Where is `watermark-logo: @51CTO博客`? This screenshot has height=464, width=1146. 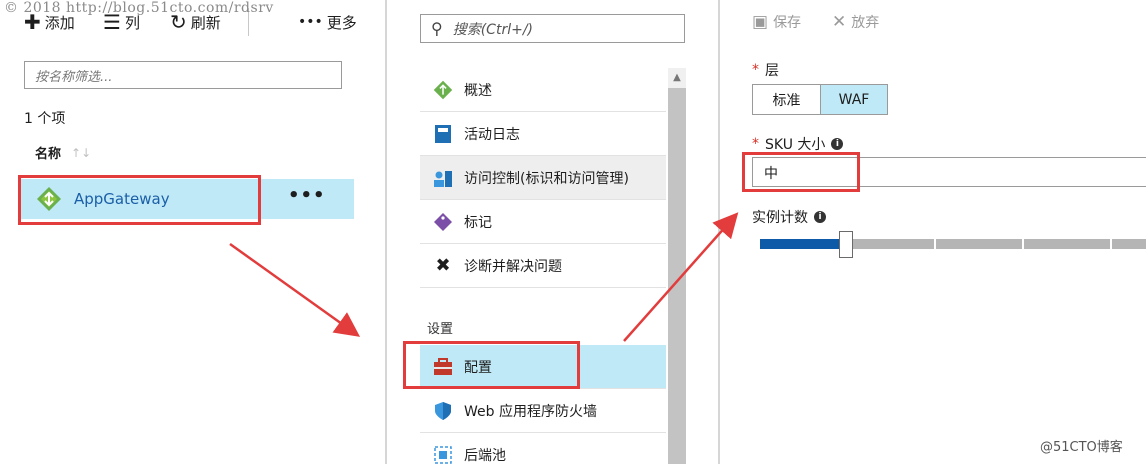 watermark-logo: @51CTO博客 is located at coordinates (1081, 447).